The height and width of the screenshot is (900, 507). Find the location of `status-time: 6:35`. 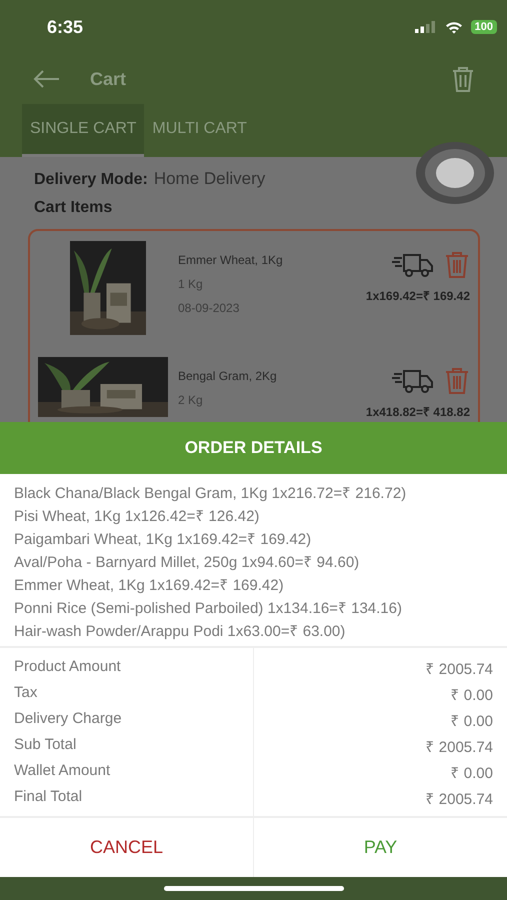

status-time: 6:35 is located at coordinates (65, 27).